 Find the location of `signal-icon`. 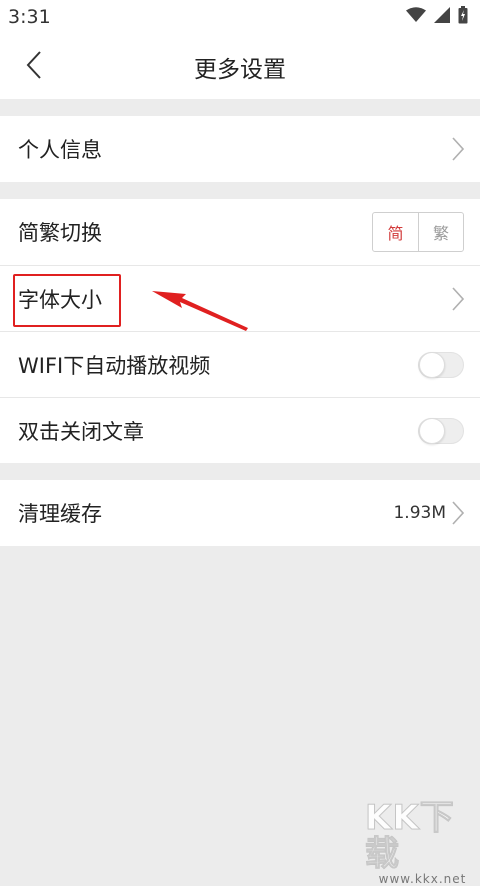

signal-icon is located at coordinates (442, 17).